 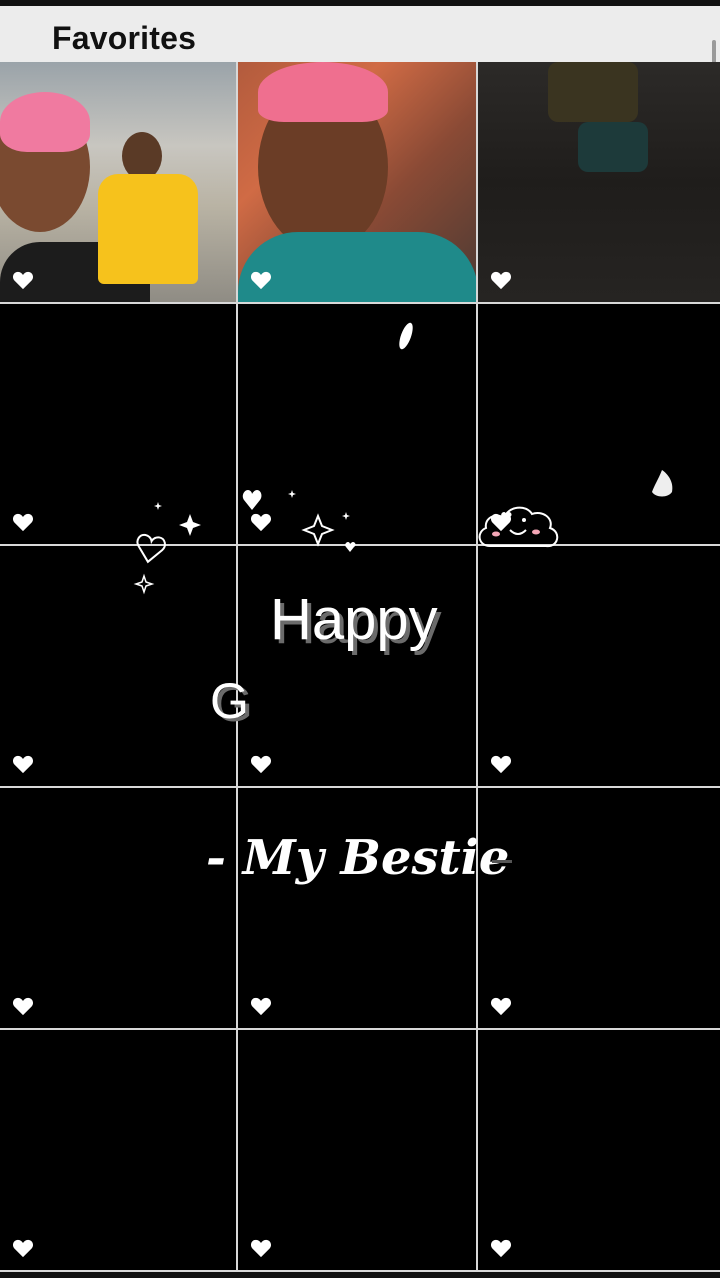 I want to click on happy-text: Happy, so click(x=354, y=619).